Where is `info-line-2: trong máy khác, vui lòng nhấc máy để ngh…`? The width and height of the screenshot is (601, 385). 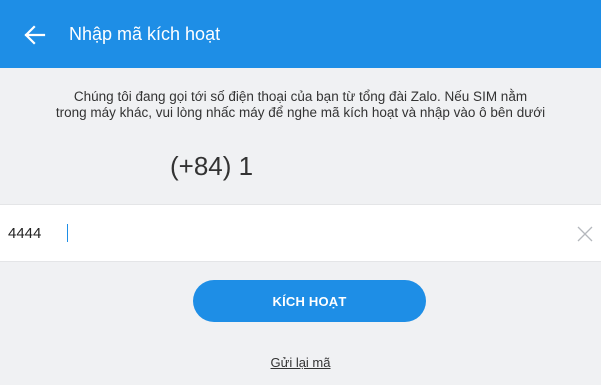
info-line-2: trong máy khác, vui lòng nhấc máy để ngh… is located at coordinates (300, 112).